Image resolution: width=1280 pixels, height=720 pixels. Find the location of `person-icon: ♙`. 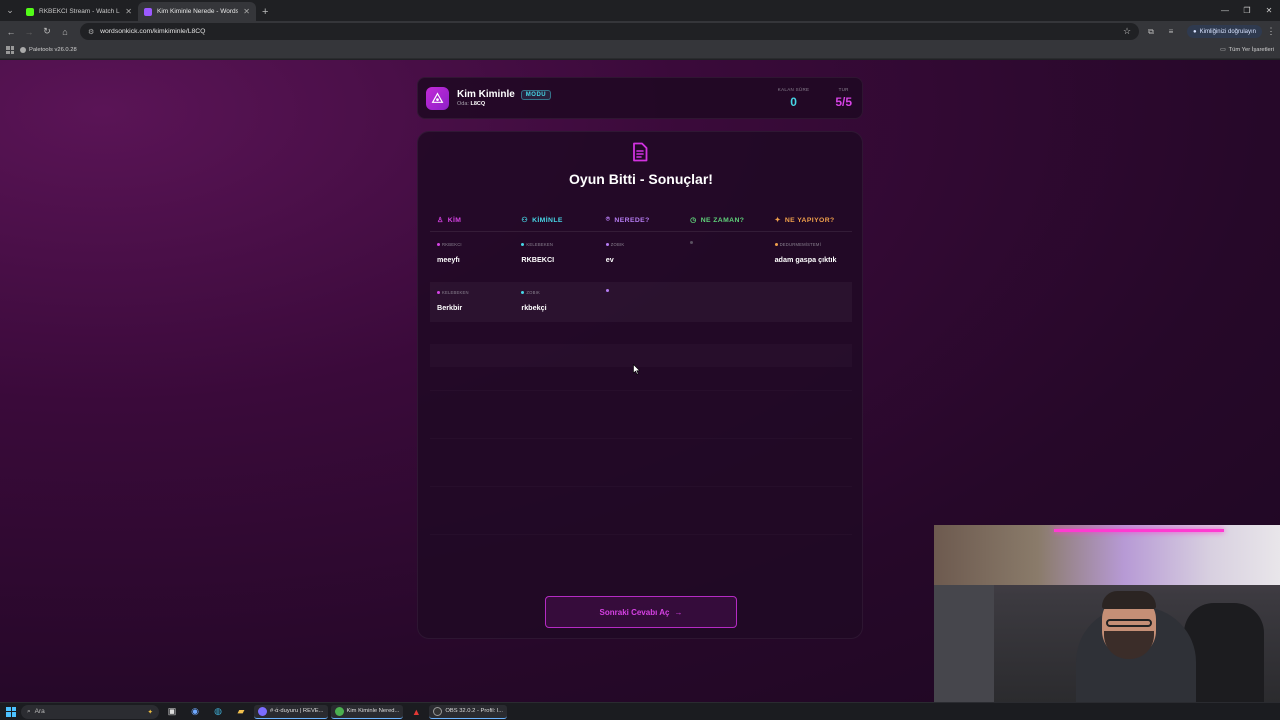

person-icon: ♙ is located at coordinates (440, 220).